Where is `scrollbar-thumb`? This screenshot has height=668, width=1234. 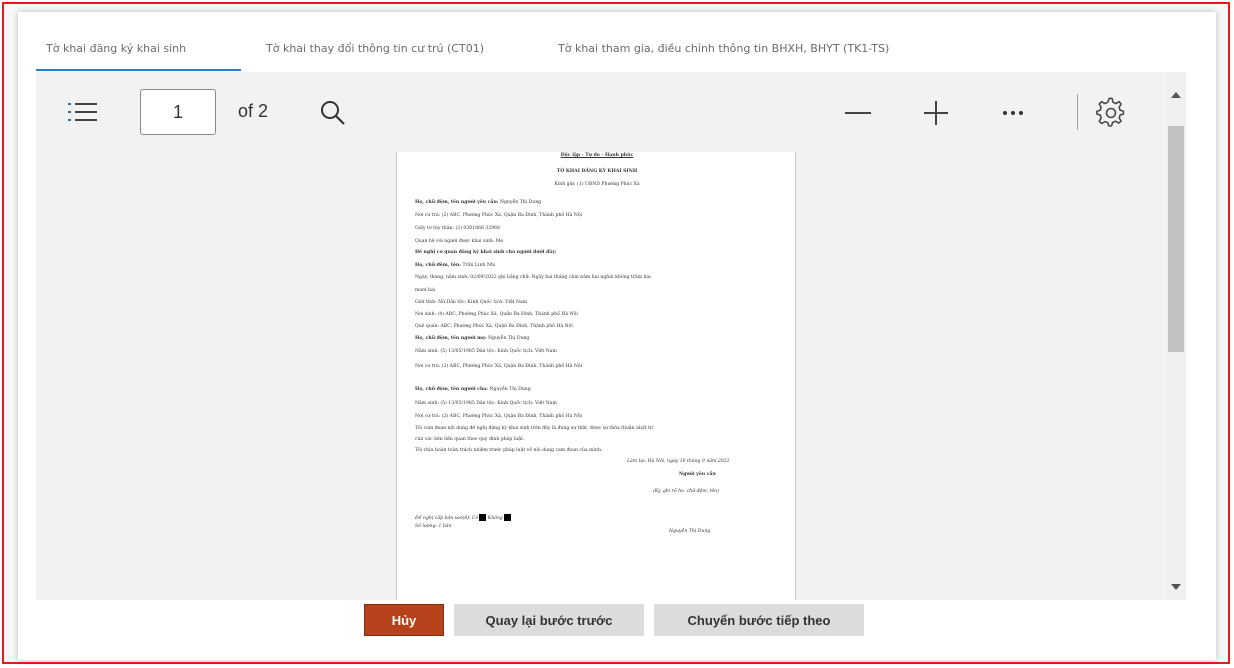
scrollbar-thumb is located at coordinates (1176, 239).